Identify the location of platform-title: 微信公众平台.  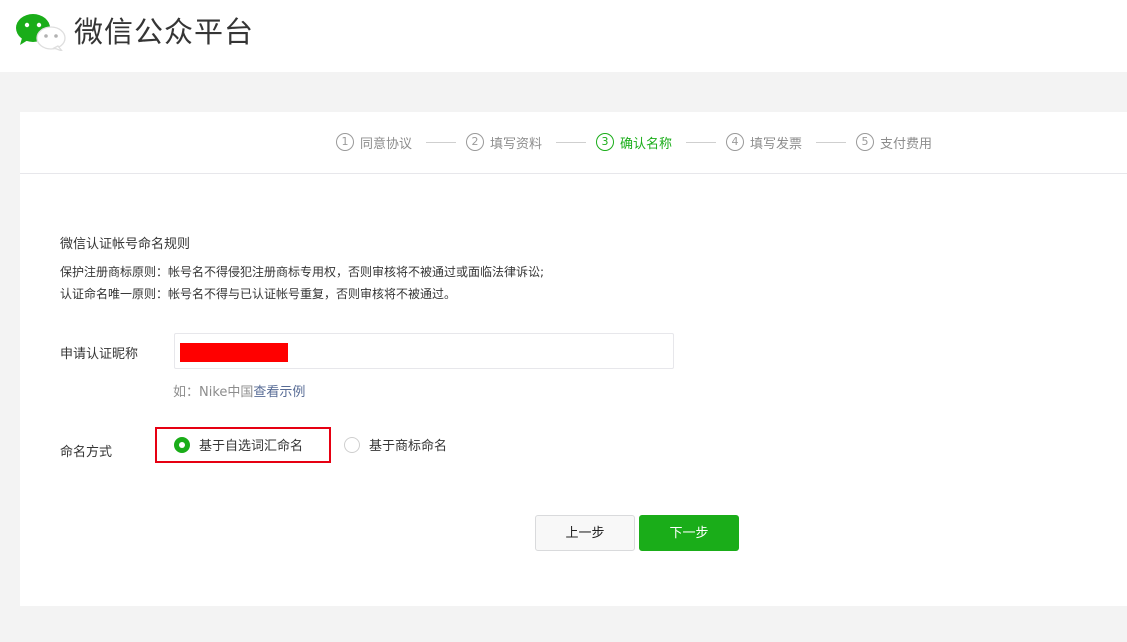
(164, 32).